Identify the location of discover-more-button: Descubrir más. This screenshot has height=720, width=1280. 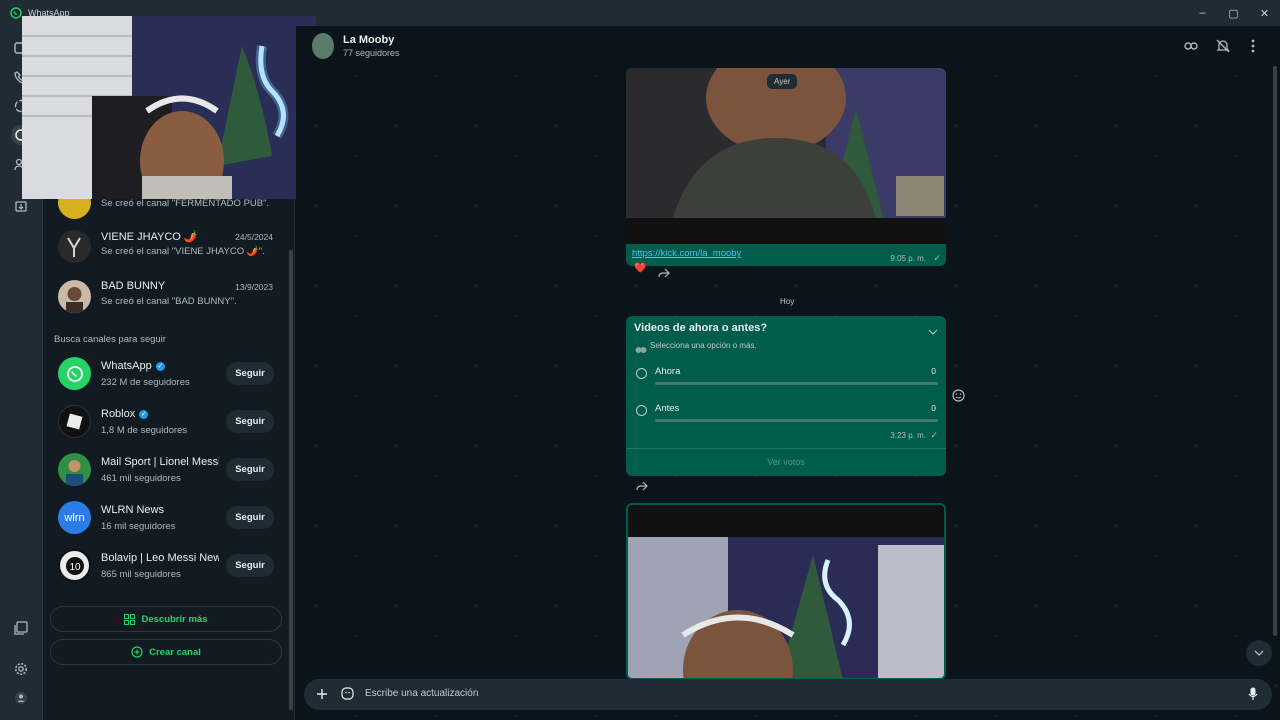
(166, 619).